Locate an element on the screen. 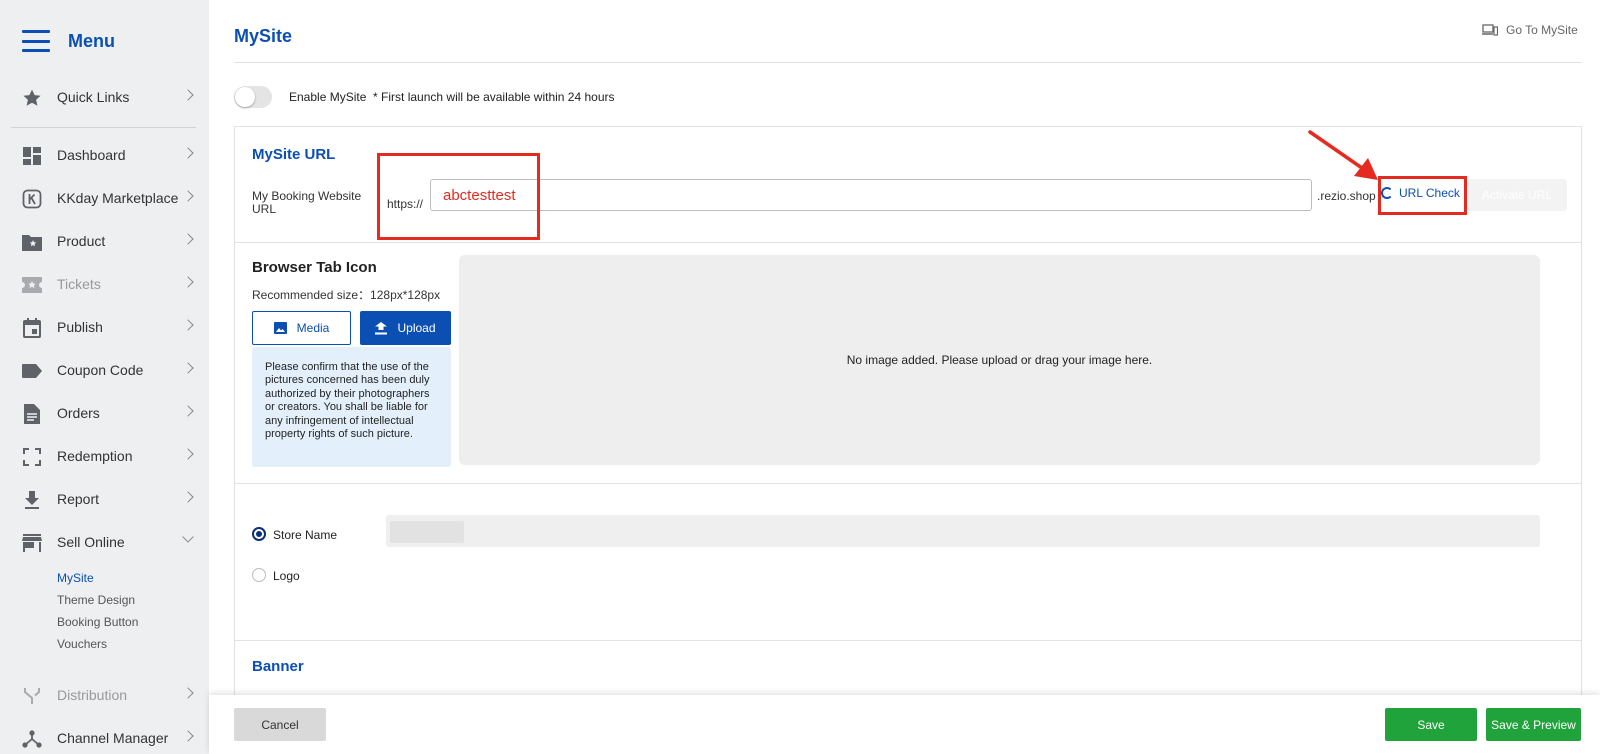 This screenshot has width=1600, height=754. mysite-url-heading: MySite URL is located at coordinates (294, 154).